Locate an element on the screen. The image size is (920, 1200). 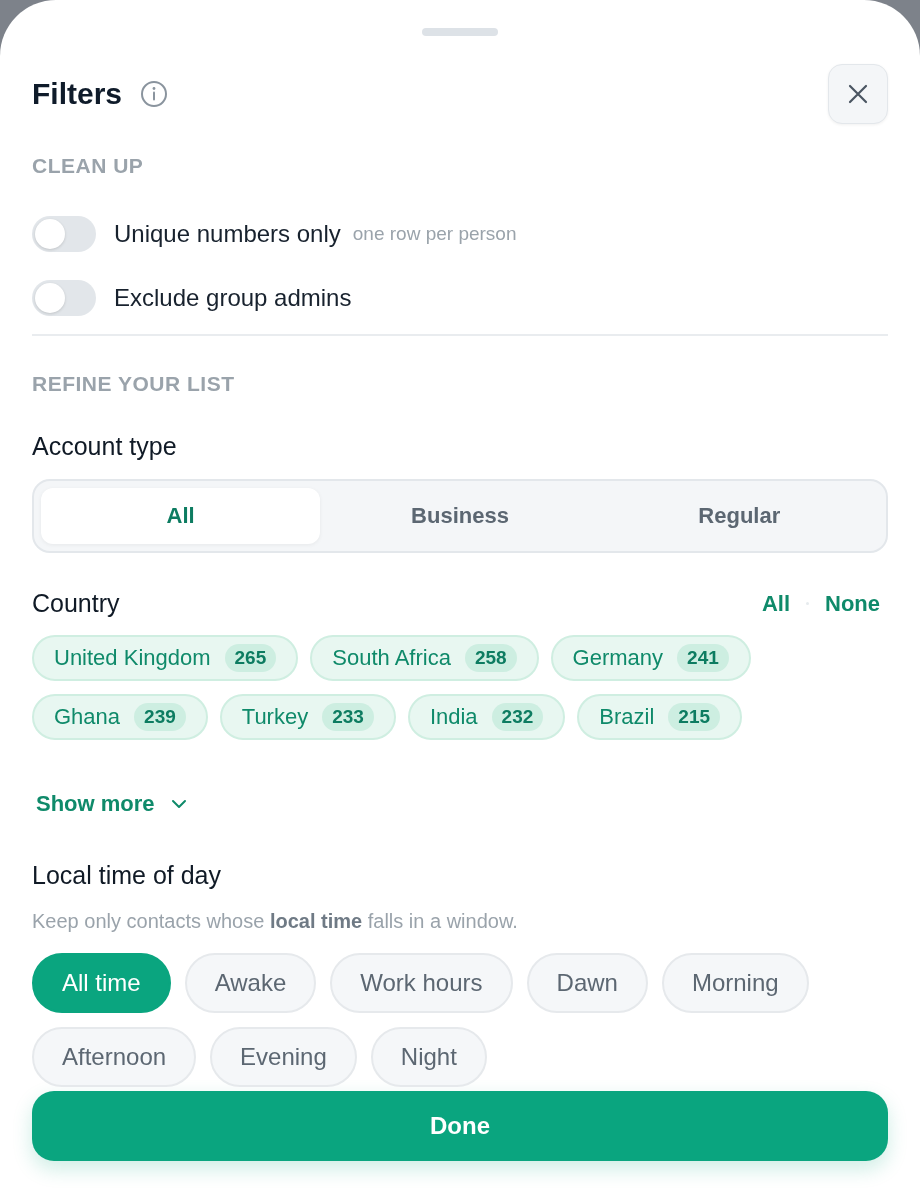
time-chip: Awake is located at coordinates (250, 983).